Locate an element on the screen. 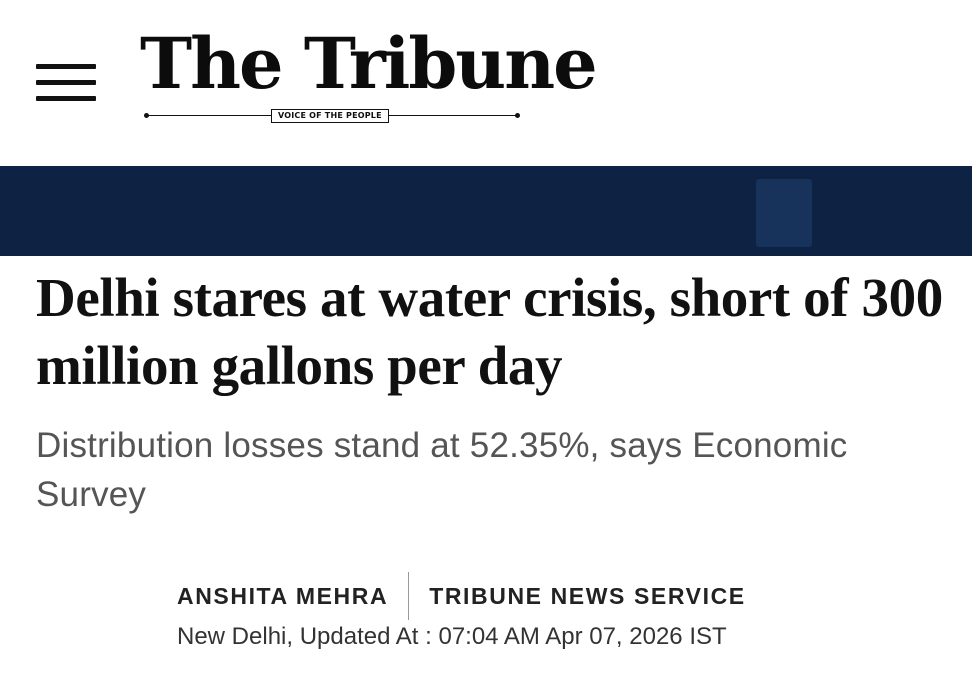 Image resolution: width=972 pixels, height=689 pixels. logo-title: The Tribune is located at coordinates (369, 63).